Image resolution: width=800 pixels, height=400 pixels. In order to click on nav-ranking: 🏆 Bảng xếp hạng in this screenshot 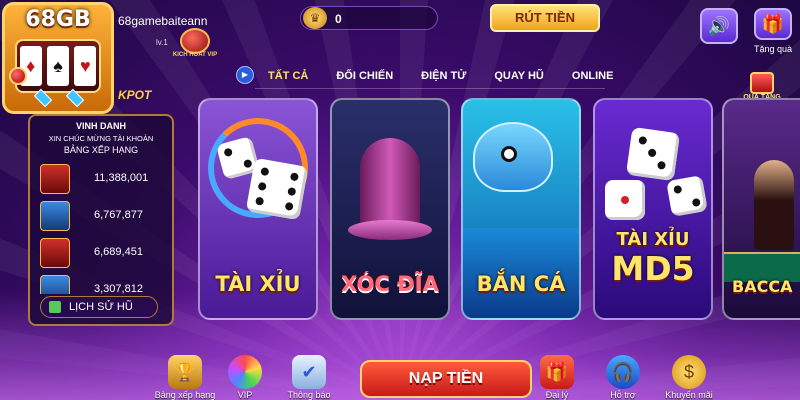, I will do `click(185, 377)`.